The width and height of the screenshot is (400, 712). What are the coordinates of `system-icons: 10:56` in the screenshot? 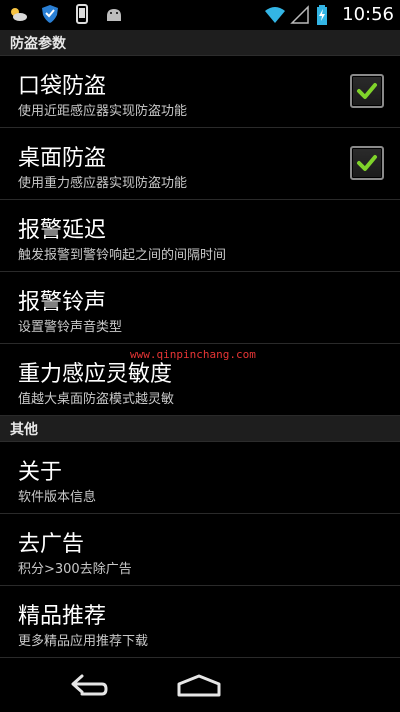 It's located at (329, 15).